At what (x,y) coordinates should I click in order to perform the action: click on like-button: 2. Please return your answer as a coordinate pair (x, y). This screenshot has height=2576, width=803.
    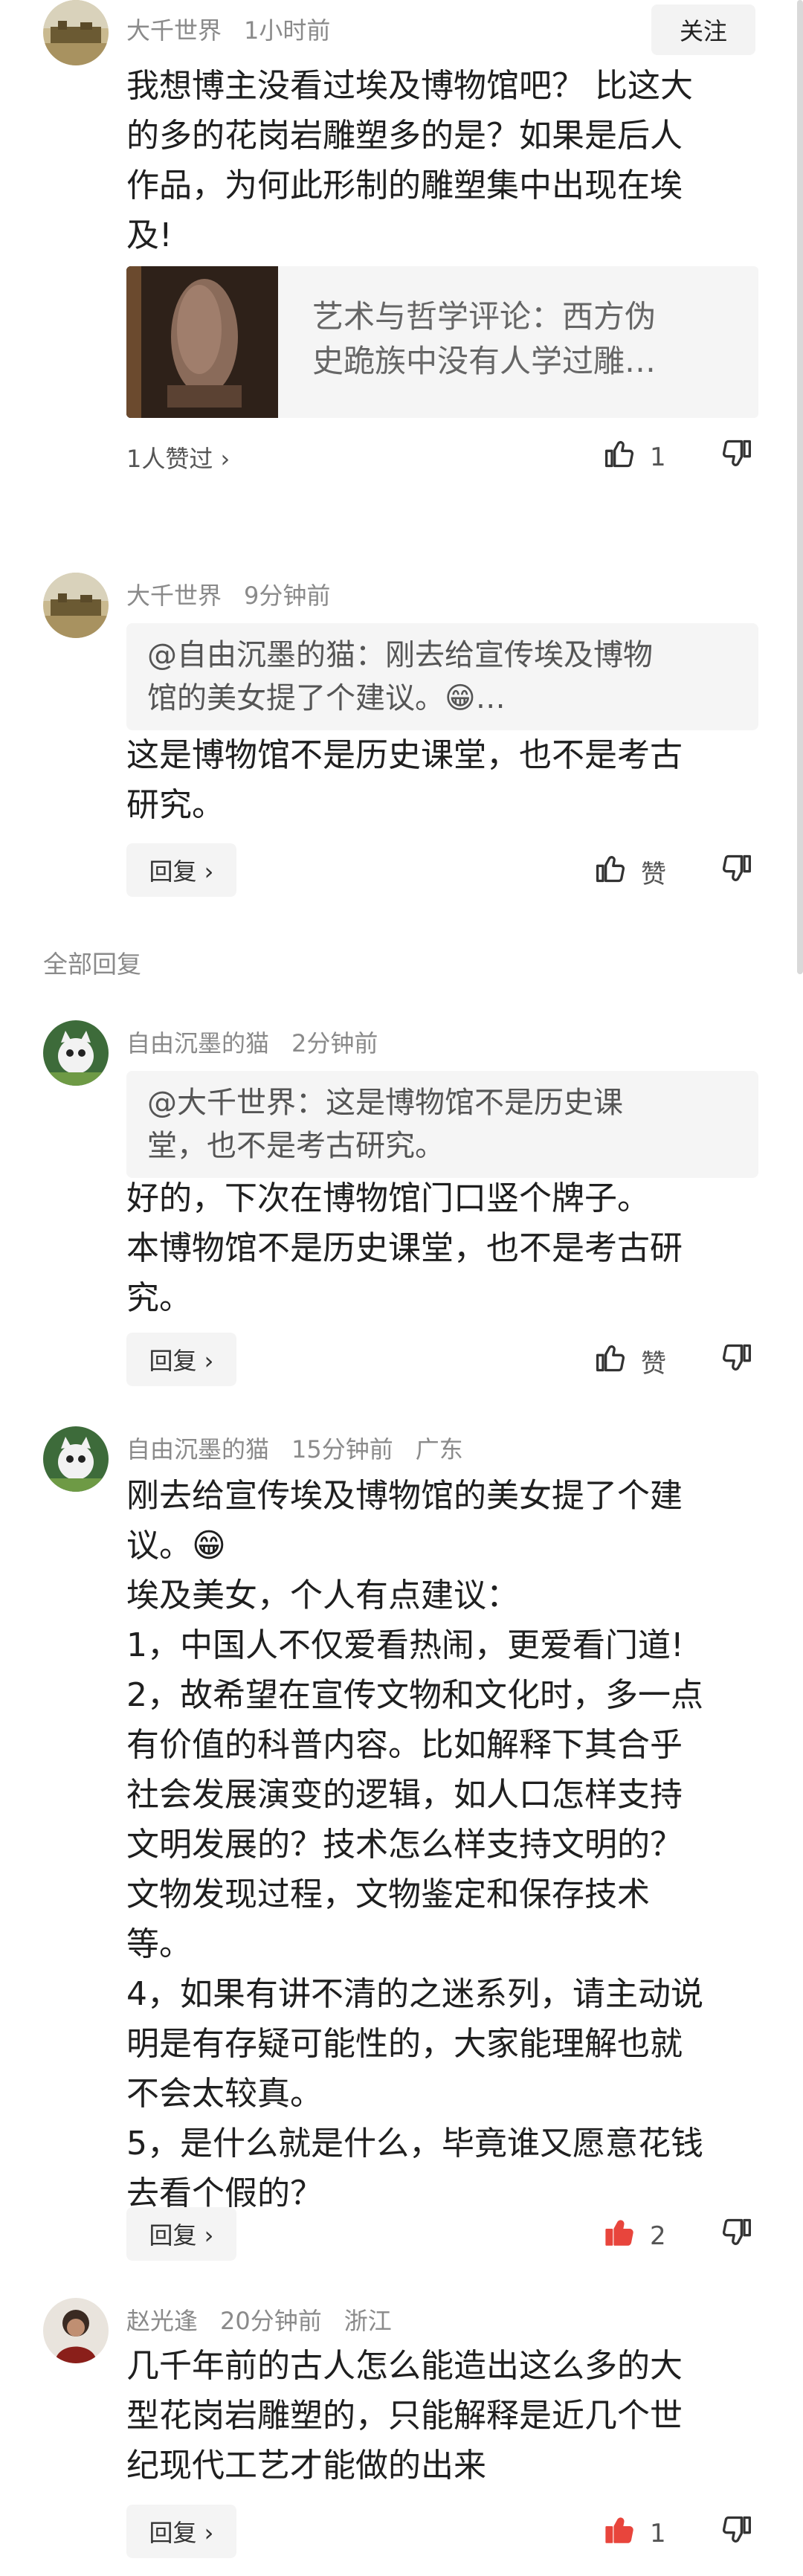
    Looking at the image, I should click on (635, 2235).